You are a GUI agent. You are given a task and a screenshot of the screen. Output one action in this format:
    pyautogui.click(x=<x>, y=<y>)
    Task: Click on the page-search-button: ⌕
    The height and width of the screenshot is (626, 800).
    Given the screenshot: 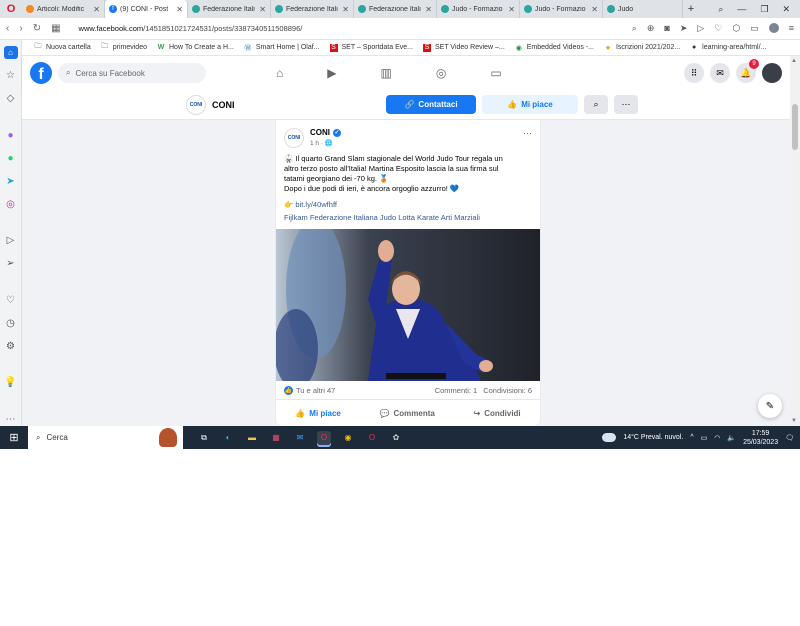 What is the action you would take?
    pyautogui.click(x=596, y=104)
    